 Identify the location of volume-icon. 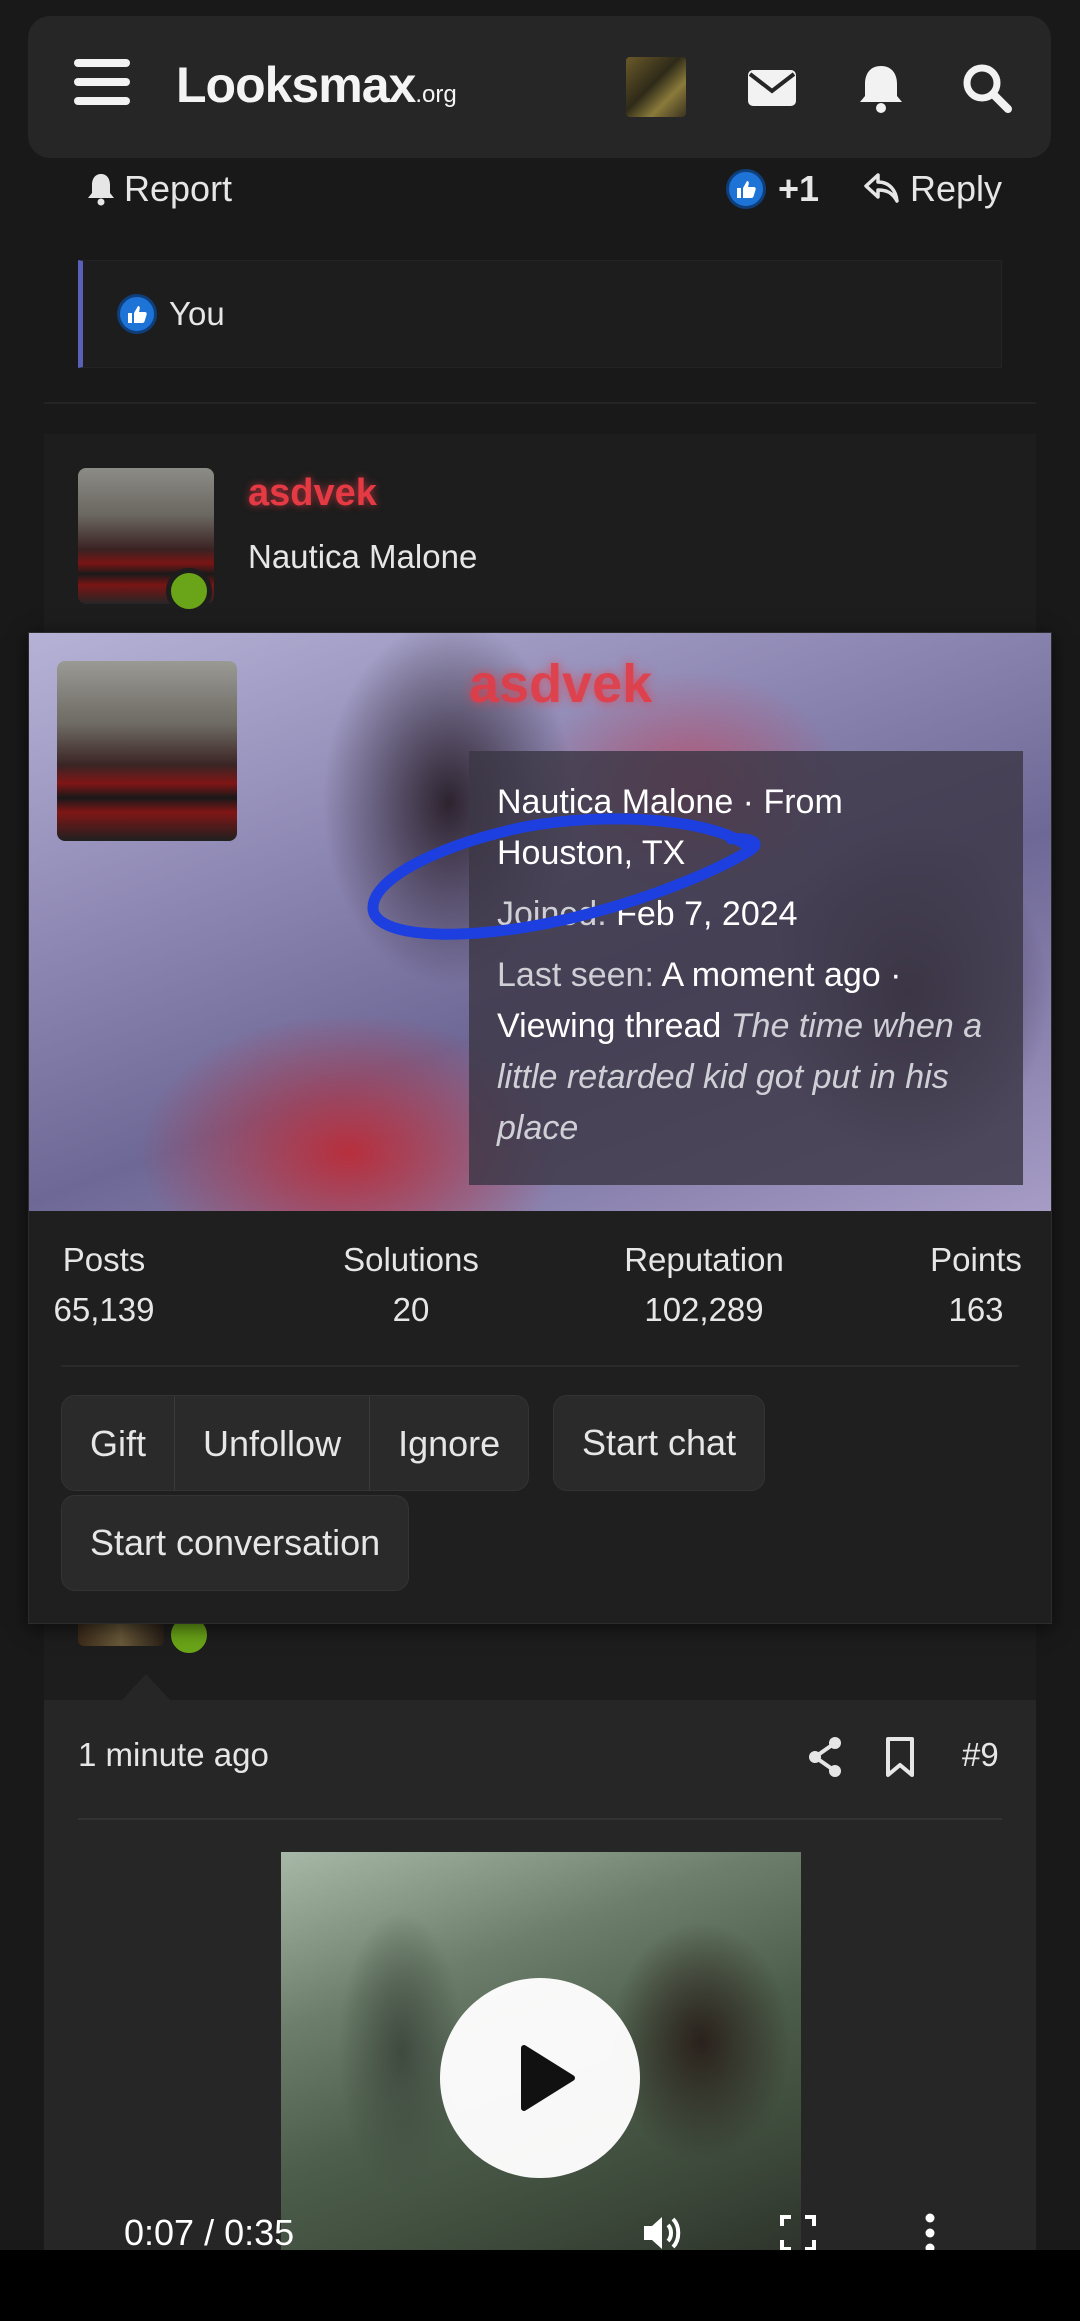
(663, 2231).